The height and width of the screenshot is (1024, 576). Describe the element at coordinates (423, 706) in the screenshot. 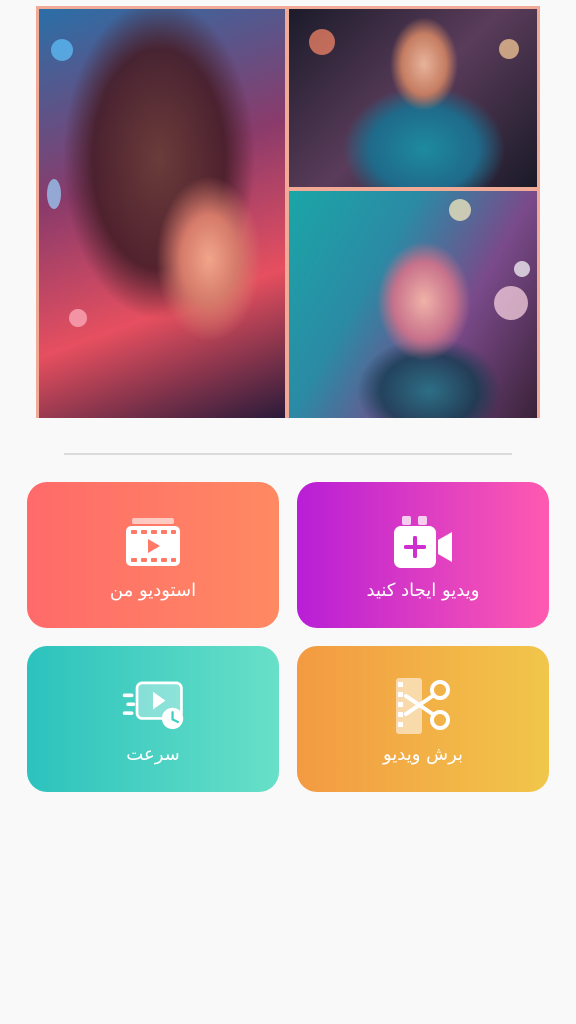

I see `scissors-film-icon` at that location.